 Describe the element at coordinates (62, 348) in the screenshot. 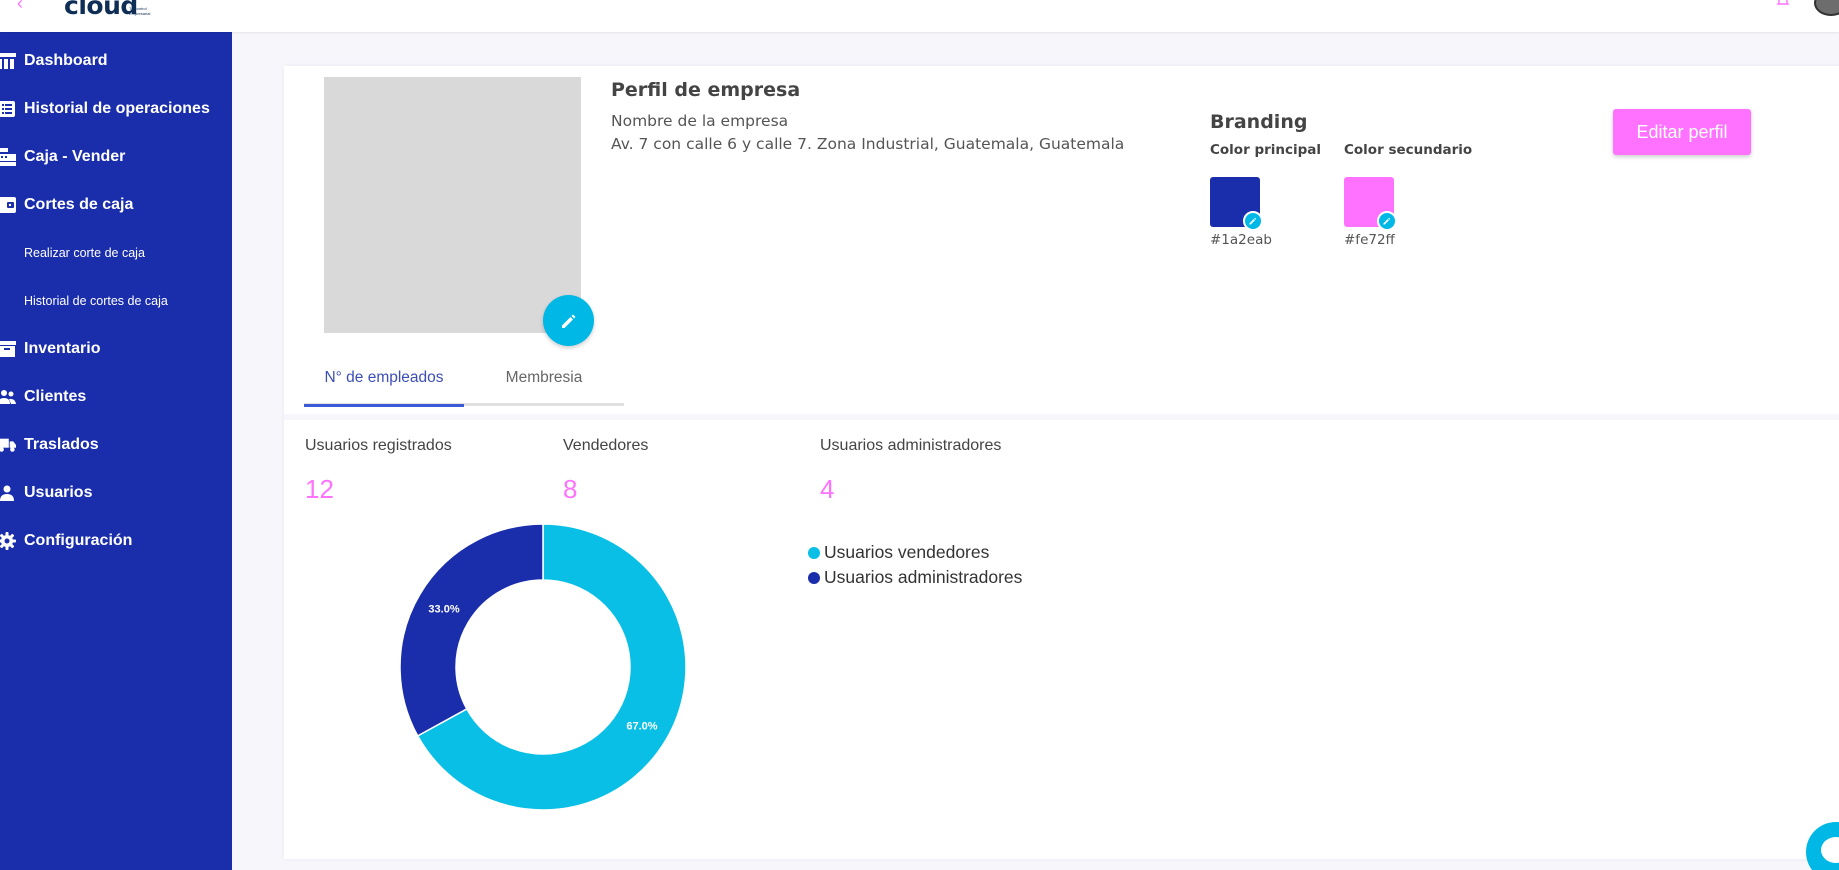

I see `sidebar-item-label: Inventario` at that location.